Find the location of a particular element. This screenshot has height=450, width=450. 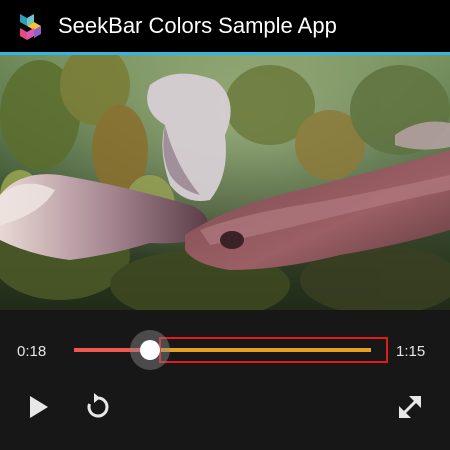

app-title: SeekBar Colors Sample App is located at coordinates (197, 25).